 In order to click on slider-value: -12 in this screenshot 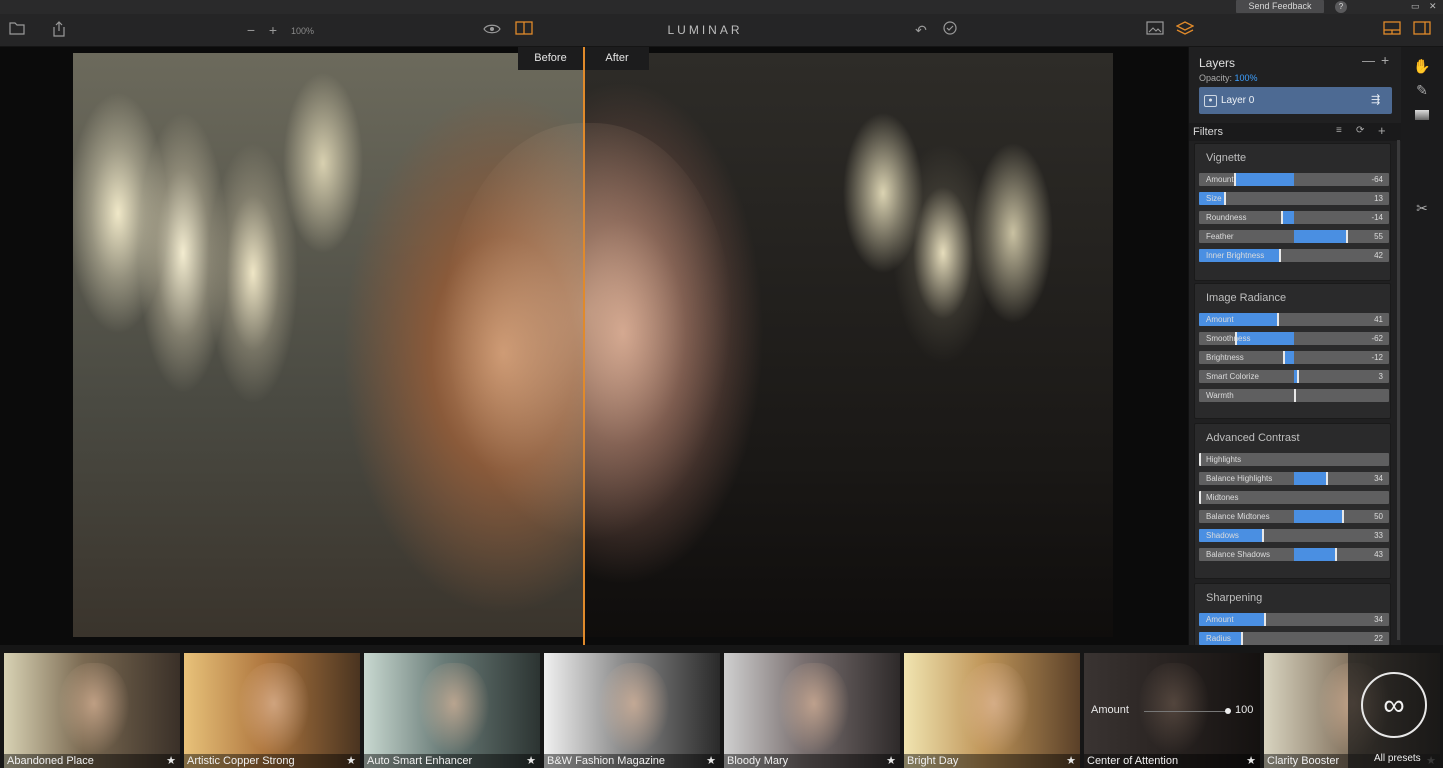, I will do `click(1377, 357)`.